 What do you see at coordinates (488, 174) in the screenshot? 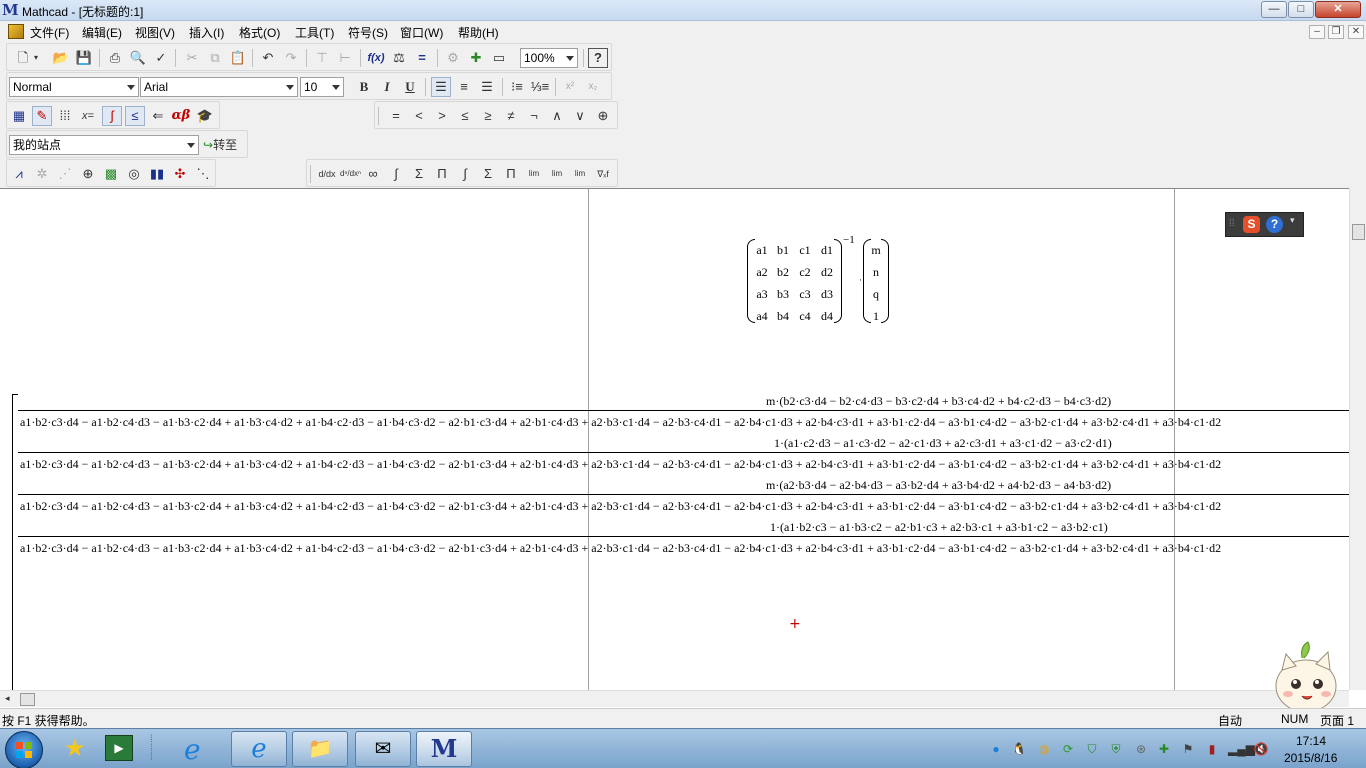
I see `range-sum-button: Σ` at bounding box center [488, 174].